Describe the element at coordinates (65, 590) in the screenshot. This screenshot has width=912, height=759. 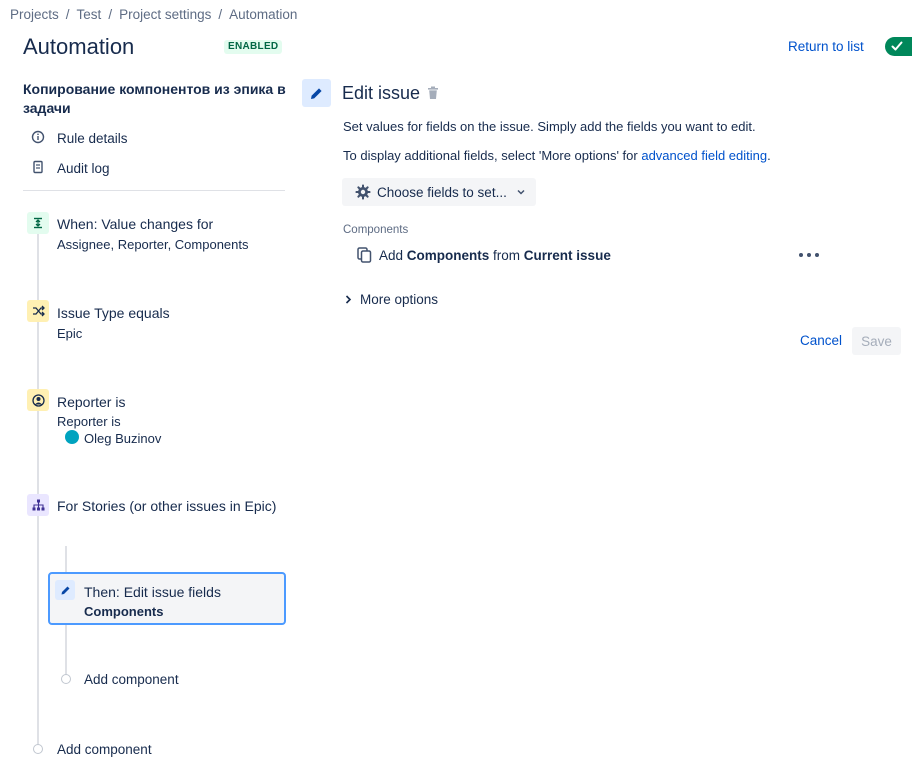
I see `pencil-icon` at that location.